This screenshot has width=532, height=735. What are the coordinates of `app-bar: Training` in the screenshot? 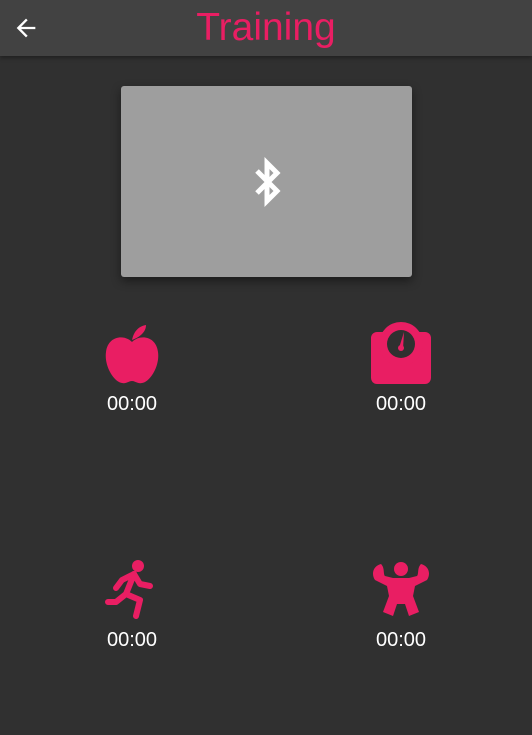 It's located at (266, 28).